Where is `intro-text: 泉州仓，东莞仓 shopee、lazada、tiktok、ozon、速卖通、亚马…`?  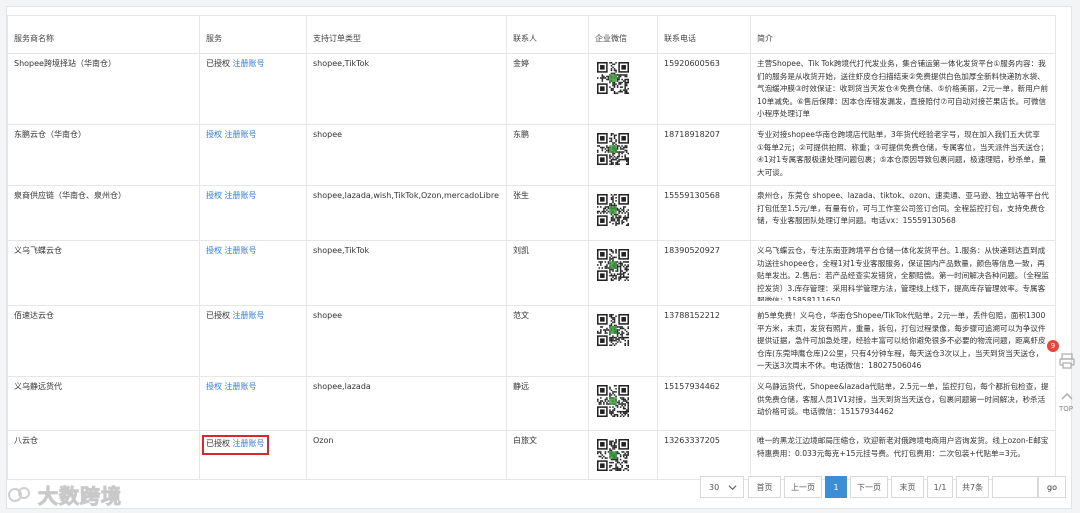
intro-text: 泉州仓，东莞仓 shopee、lazada、tiktok、ozon、速卖通、亚马… is located at coordinates (903, 208).